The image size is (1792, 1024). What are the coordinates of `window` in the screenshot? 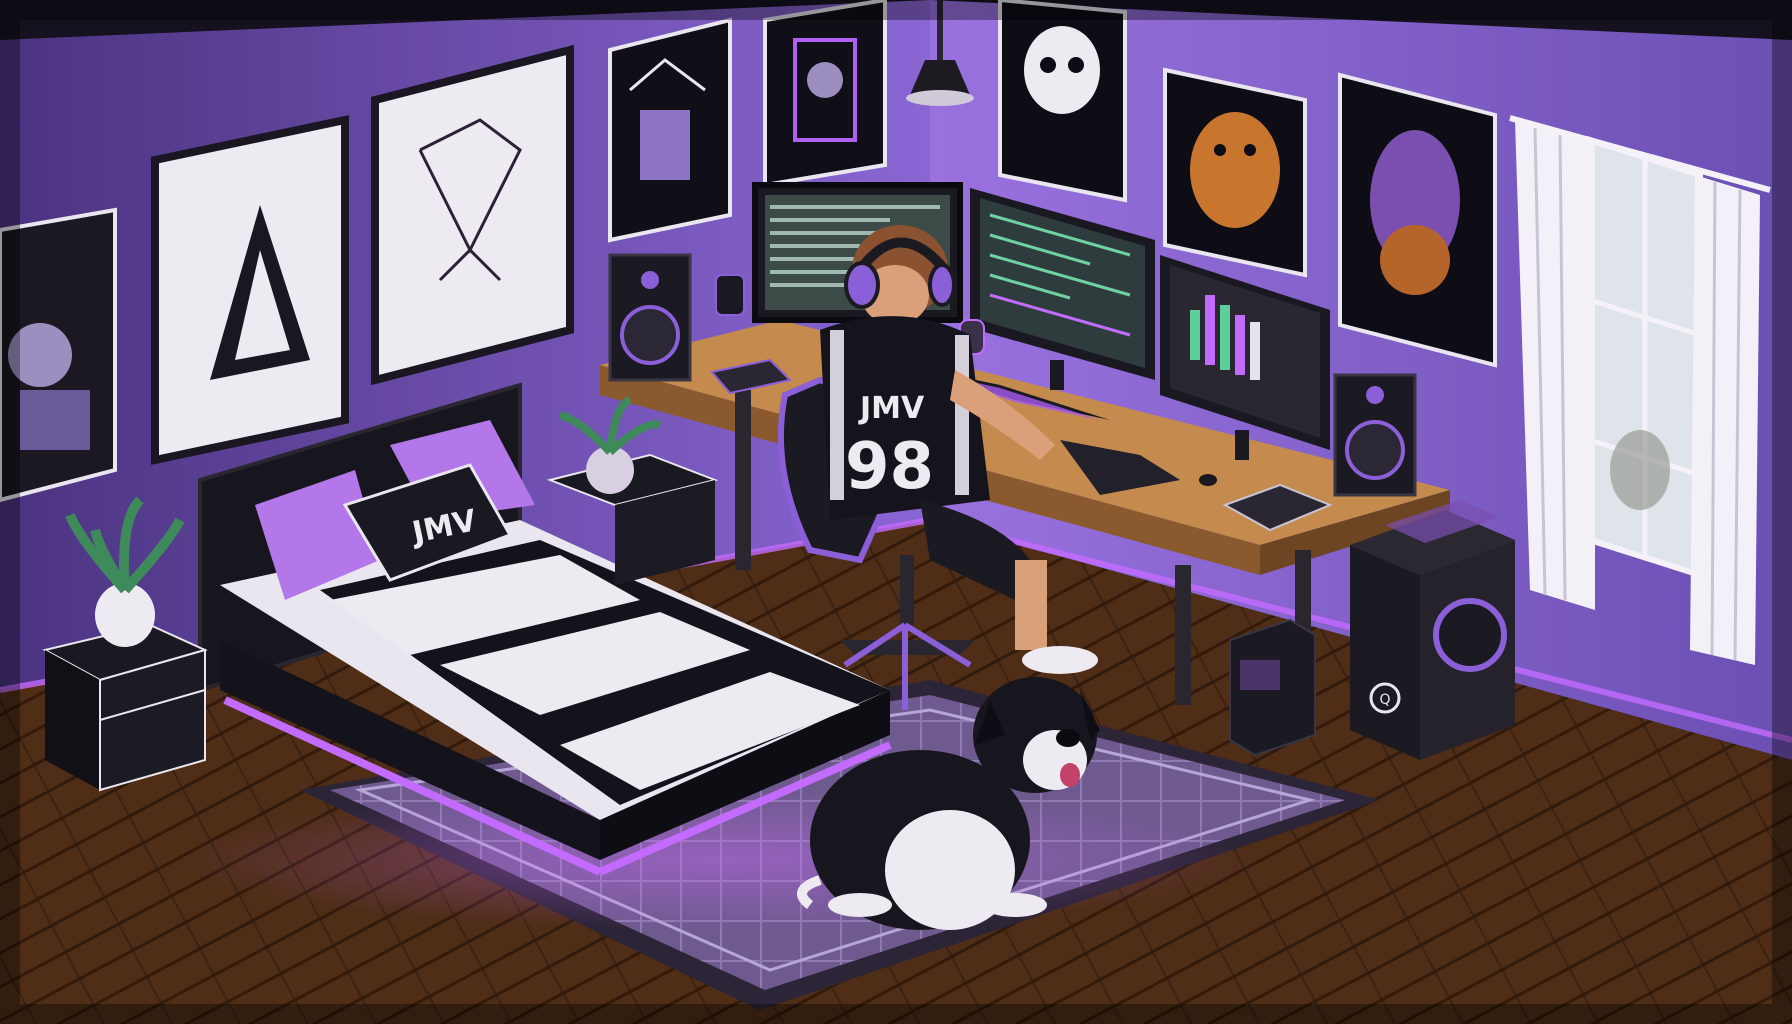 It's located at (1645, 357).